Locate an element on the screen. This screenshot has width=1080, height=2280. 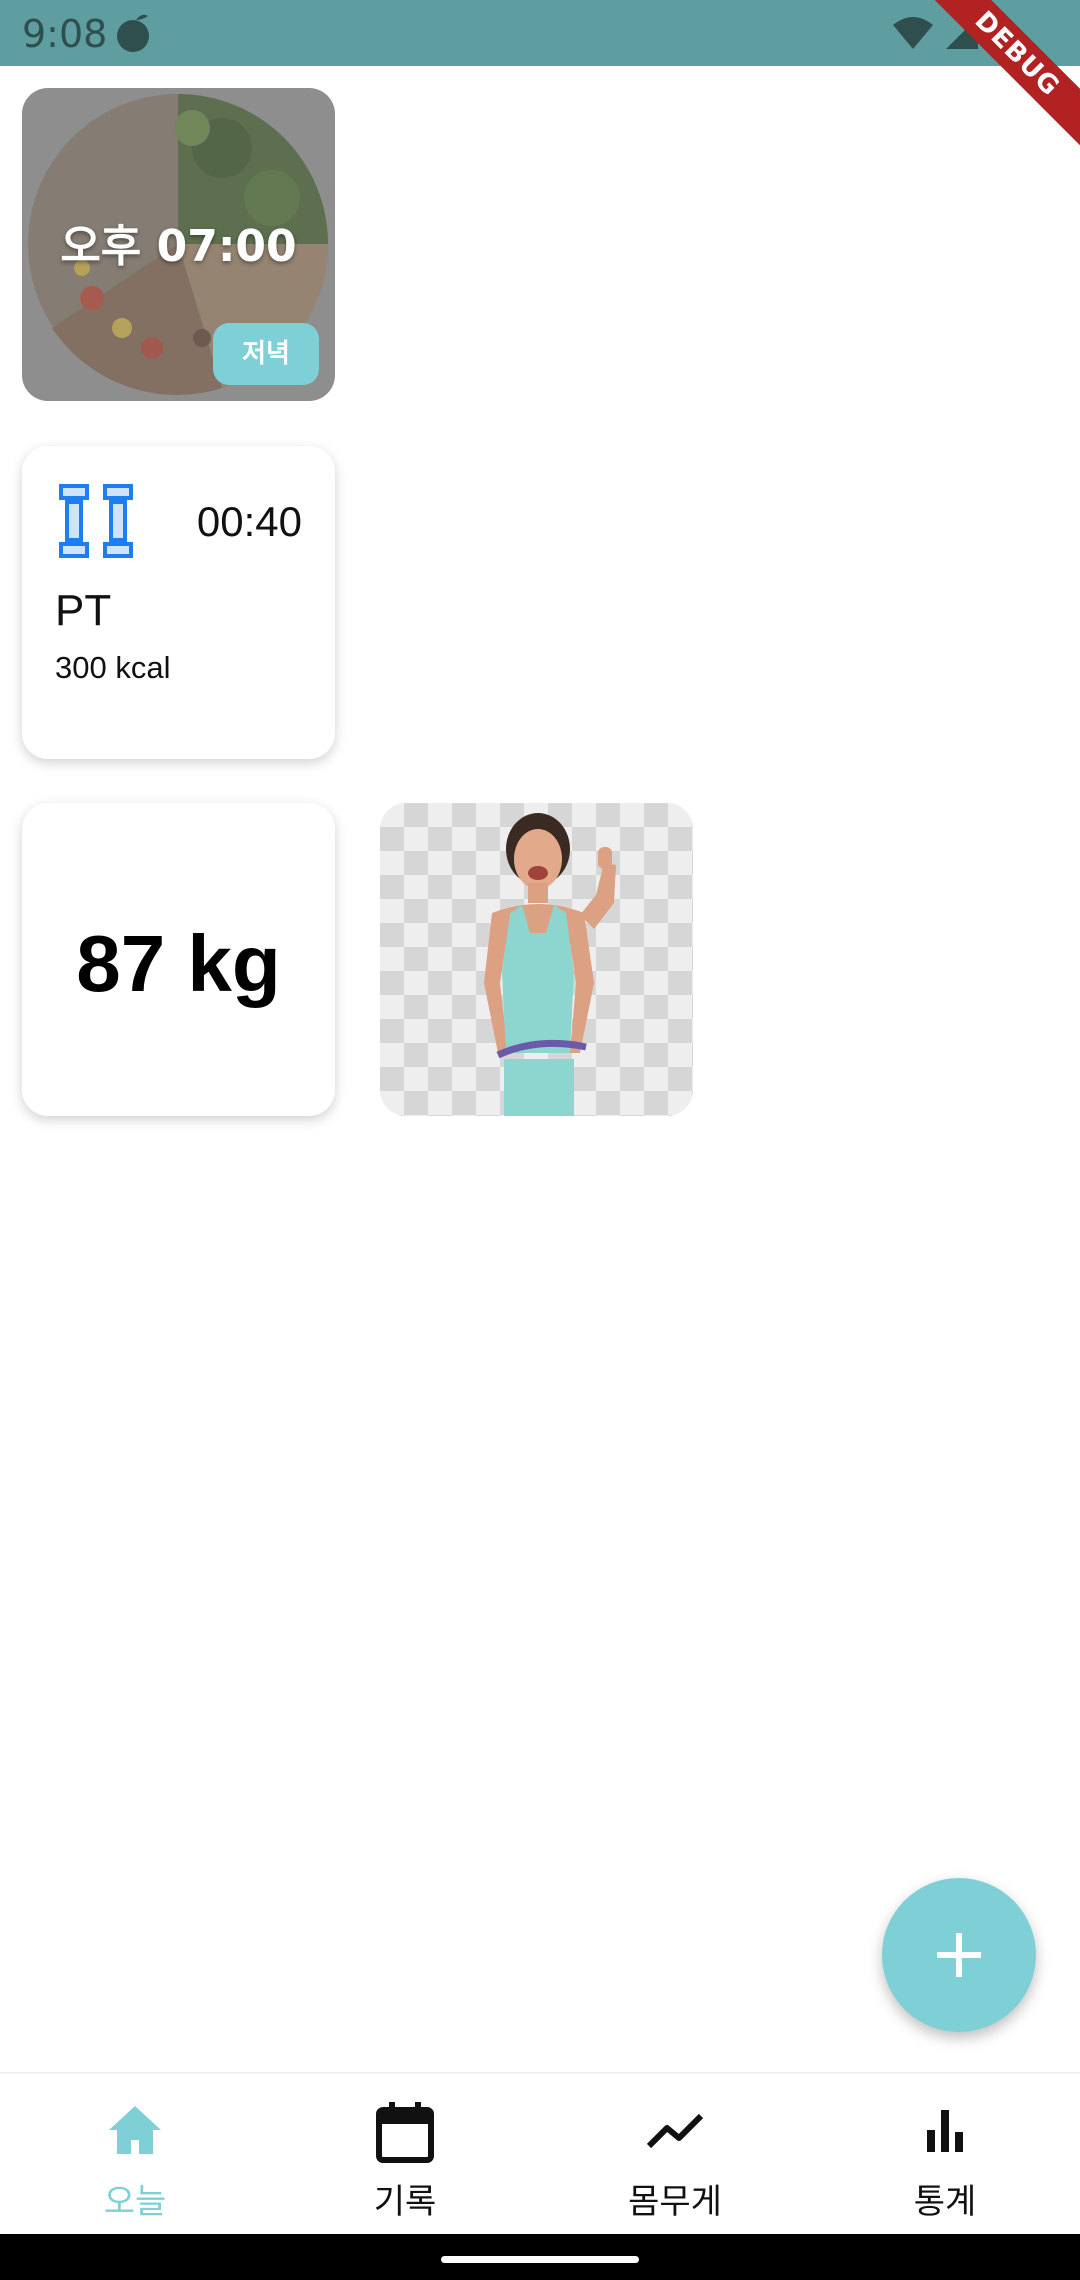
plus-icon is located at coordinates (959, 1955).